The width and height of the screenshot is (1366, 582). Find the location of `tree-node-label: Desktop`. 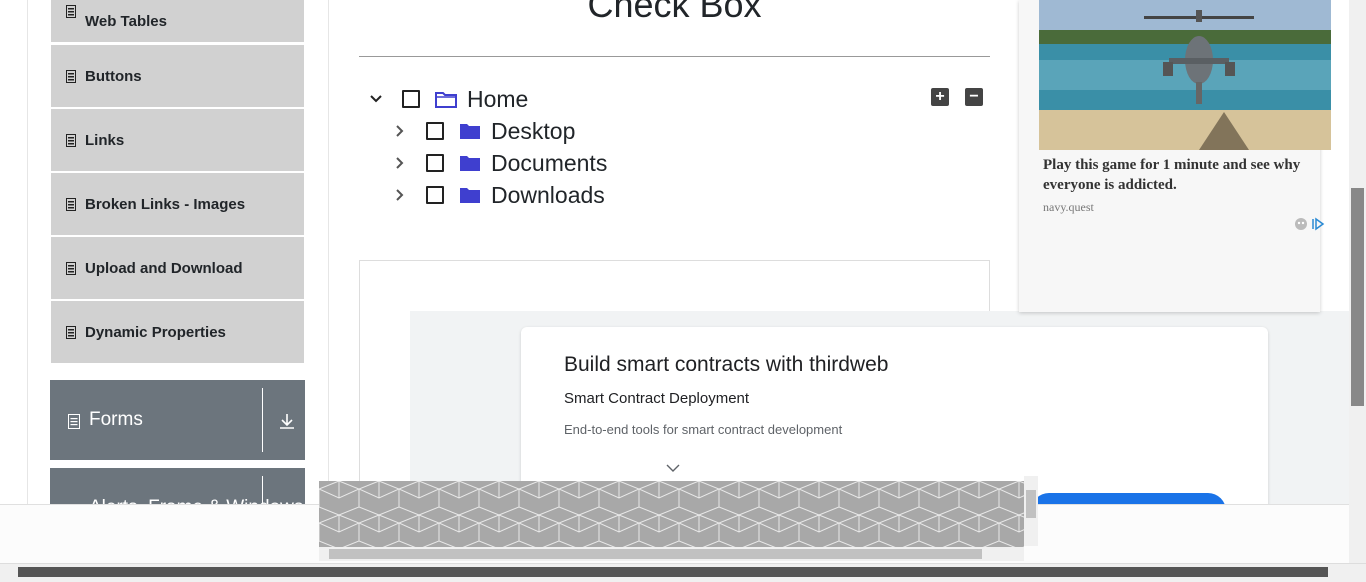

tree-node-label: Desktop is located at coordinates (533, 131).